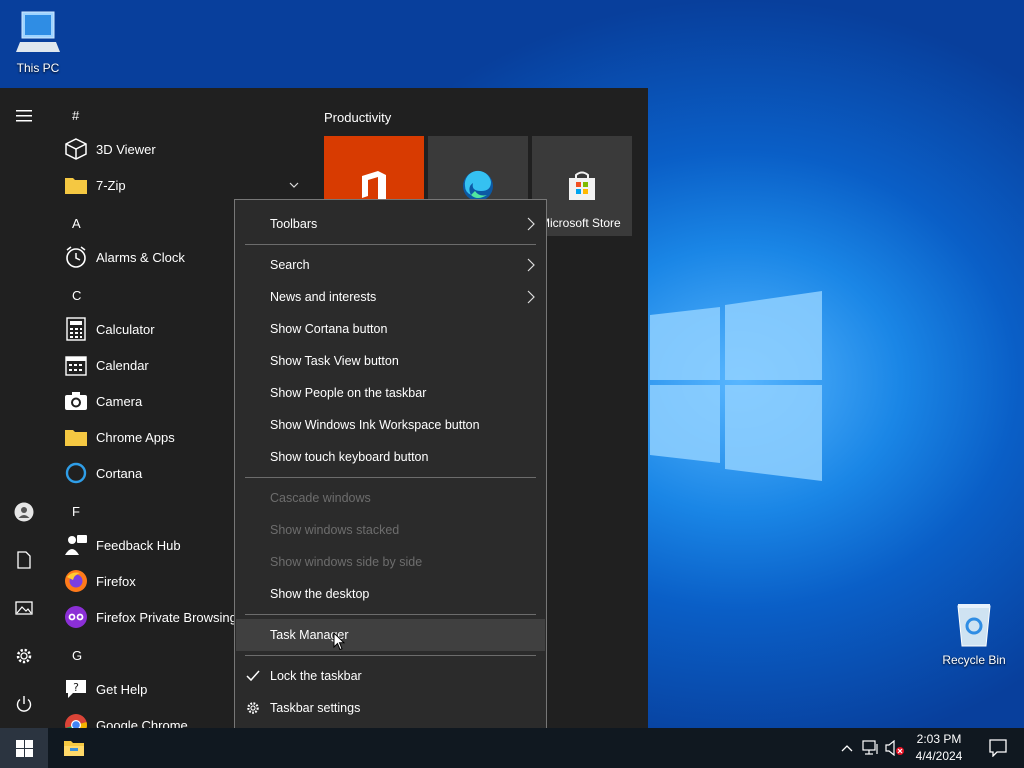 This screenshot has height=768, width=1024. I want to click on app-item-3d-viewer: 3D Viewer, so click(182, 149).